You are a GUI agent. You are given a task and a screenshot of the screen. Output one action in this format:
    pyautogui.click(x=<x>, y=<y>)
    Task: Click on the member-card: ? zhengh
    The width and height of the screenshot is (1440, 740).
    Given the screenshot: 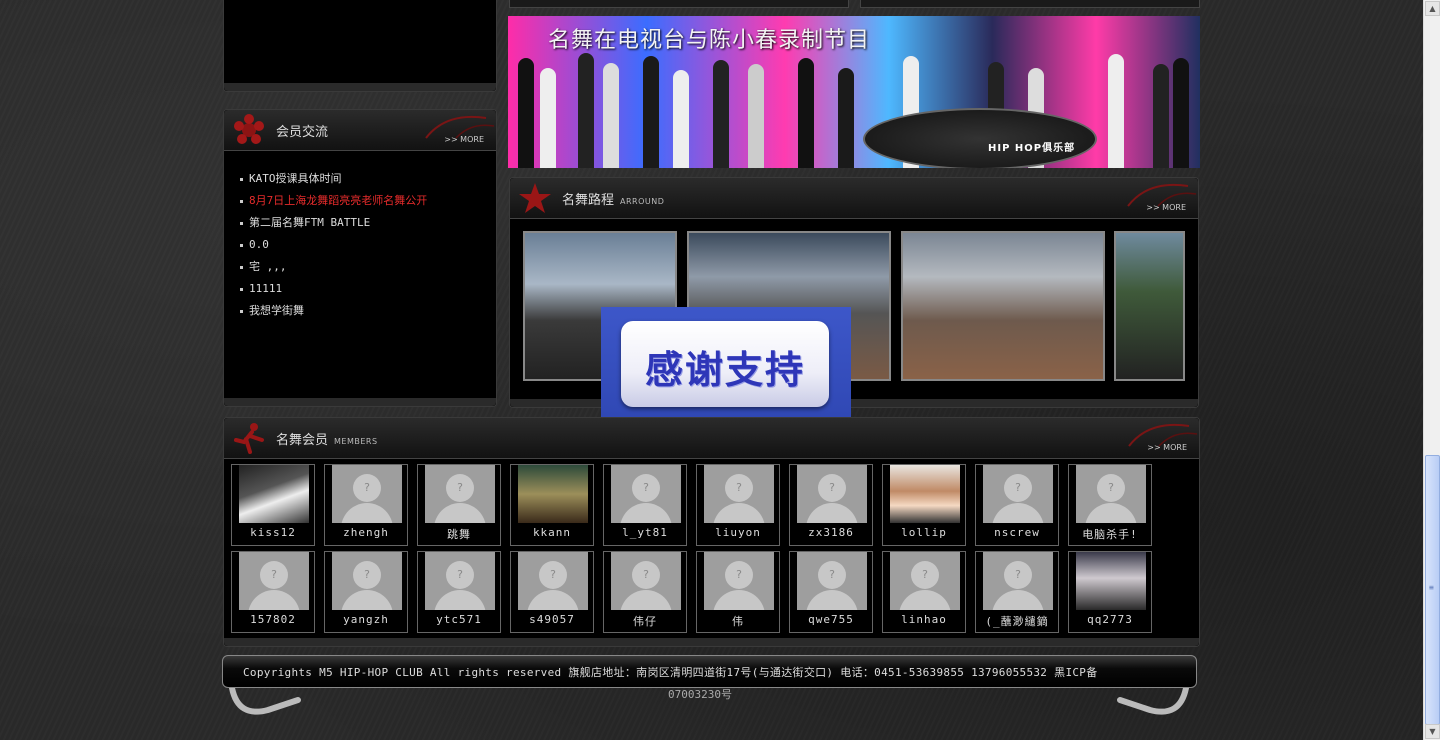 What is the action you would take?
    pyautogui.click(x=366, y=505)
    